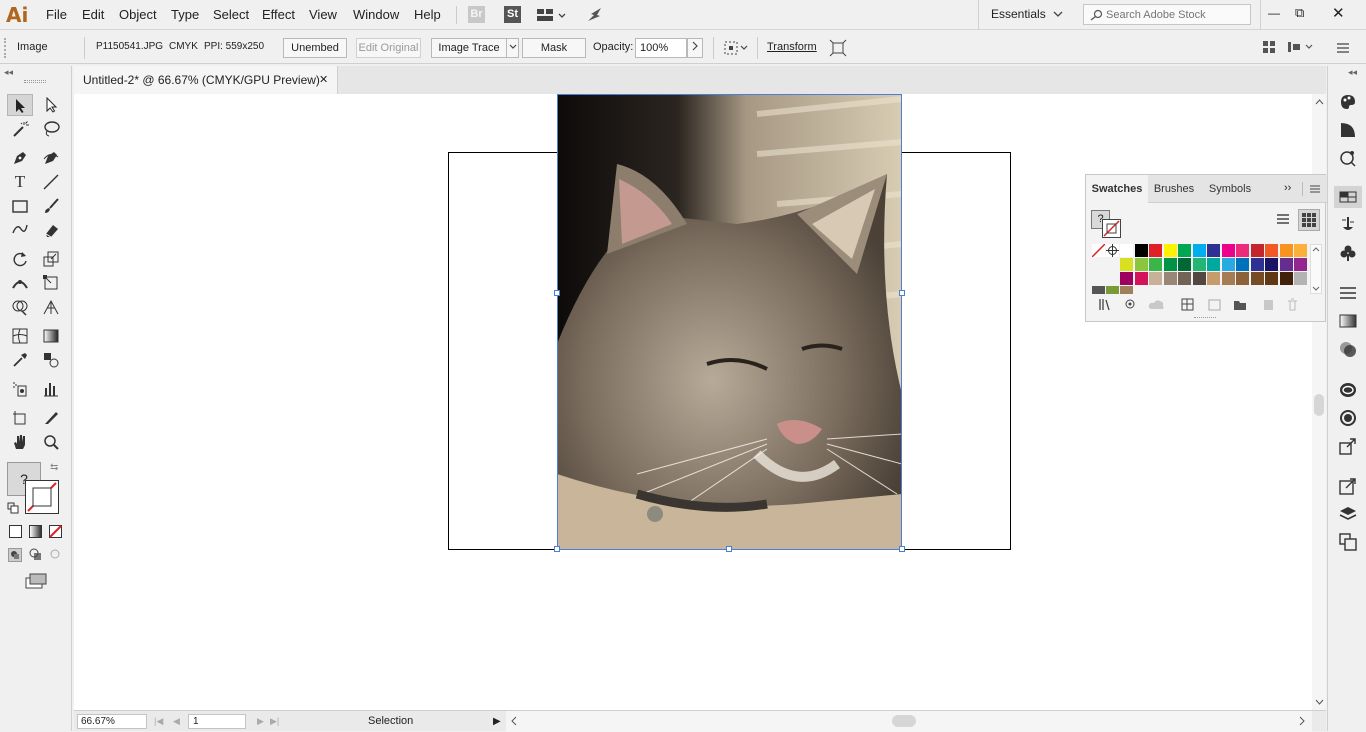 This screenshot has width=1366, height=732. I want to click on edit-original-button: Edit Original, so click(388, 48).